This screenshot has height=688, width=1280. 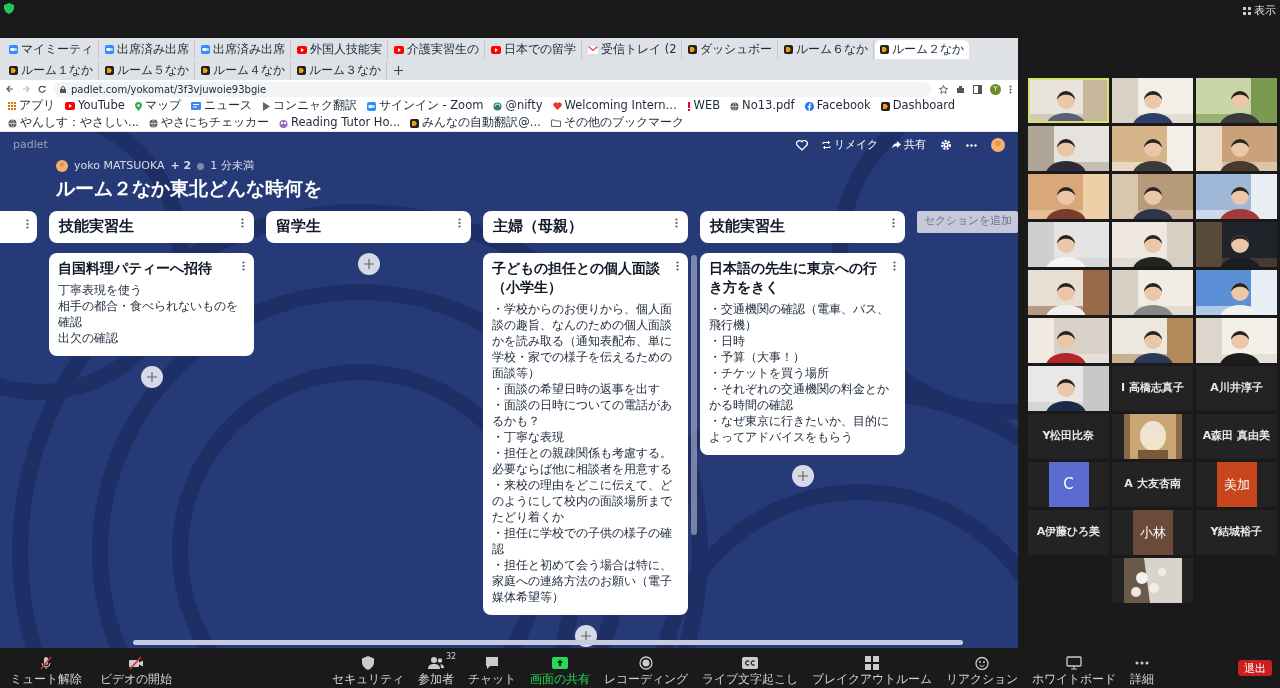 What do you see at coordinates (425, 106) in the screenshot?
I see `bookmark: サインイン - Zoom` at bounding box center [425, 106].